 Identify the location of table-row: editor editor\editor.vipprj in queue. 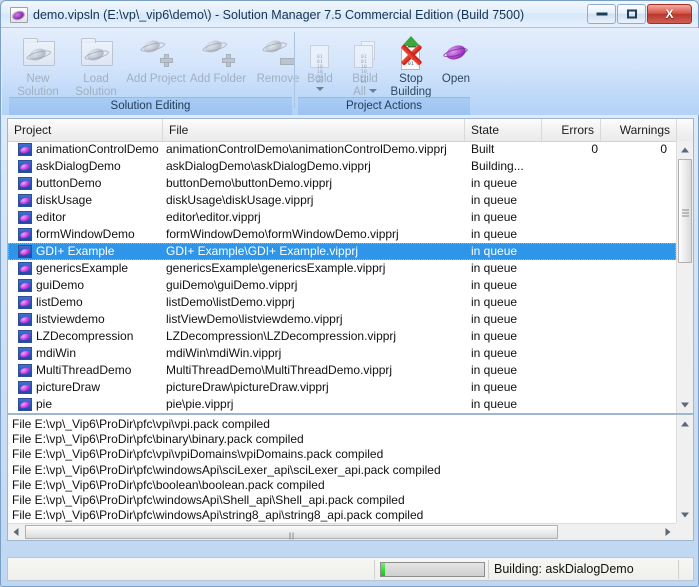
(342, 217).